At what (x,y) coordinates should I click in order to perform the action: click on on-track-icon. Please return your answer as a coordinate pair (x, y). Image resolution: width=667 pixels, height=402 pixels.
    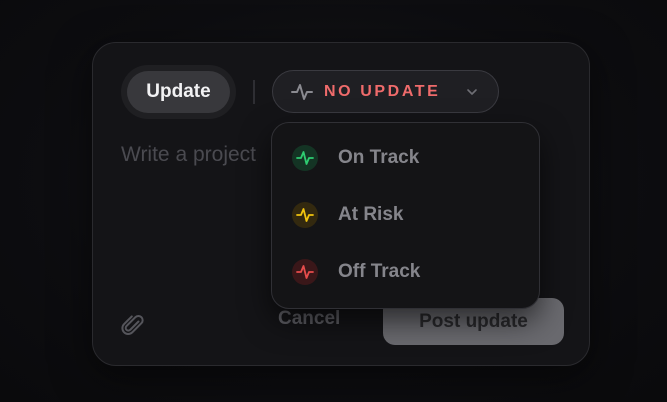
    Looking at the image, I should click on (305, 158).